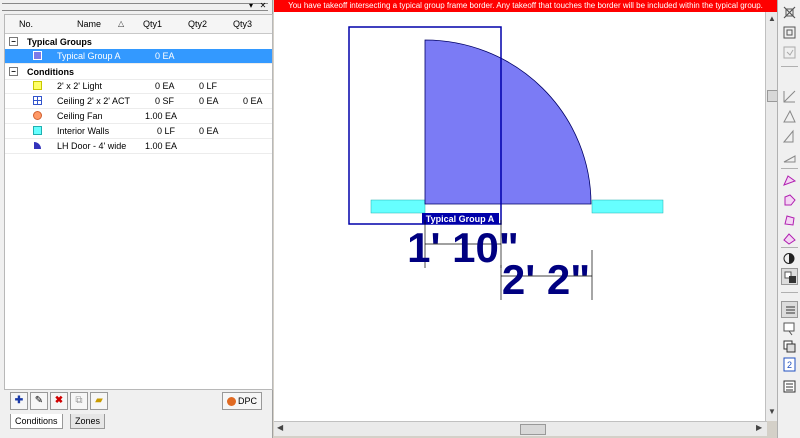 This screenshot has width=800, height=438. I want to click on panel-close-icon: ✕, so click(263, 6).